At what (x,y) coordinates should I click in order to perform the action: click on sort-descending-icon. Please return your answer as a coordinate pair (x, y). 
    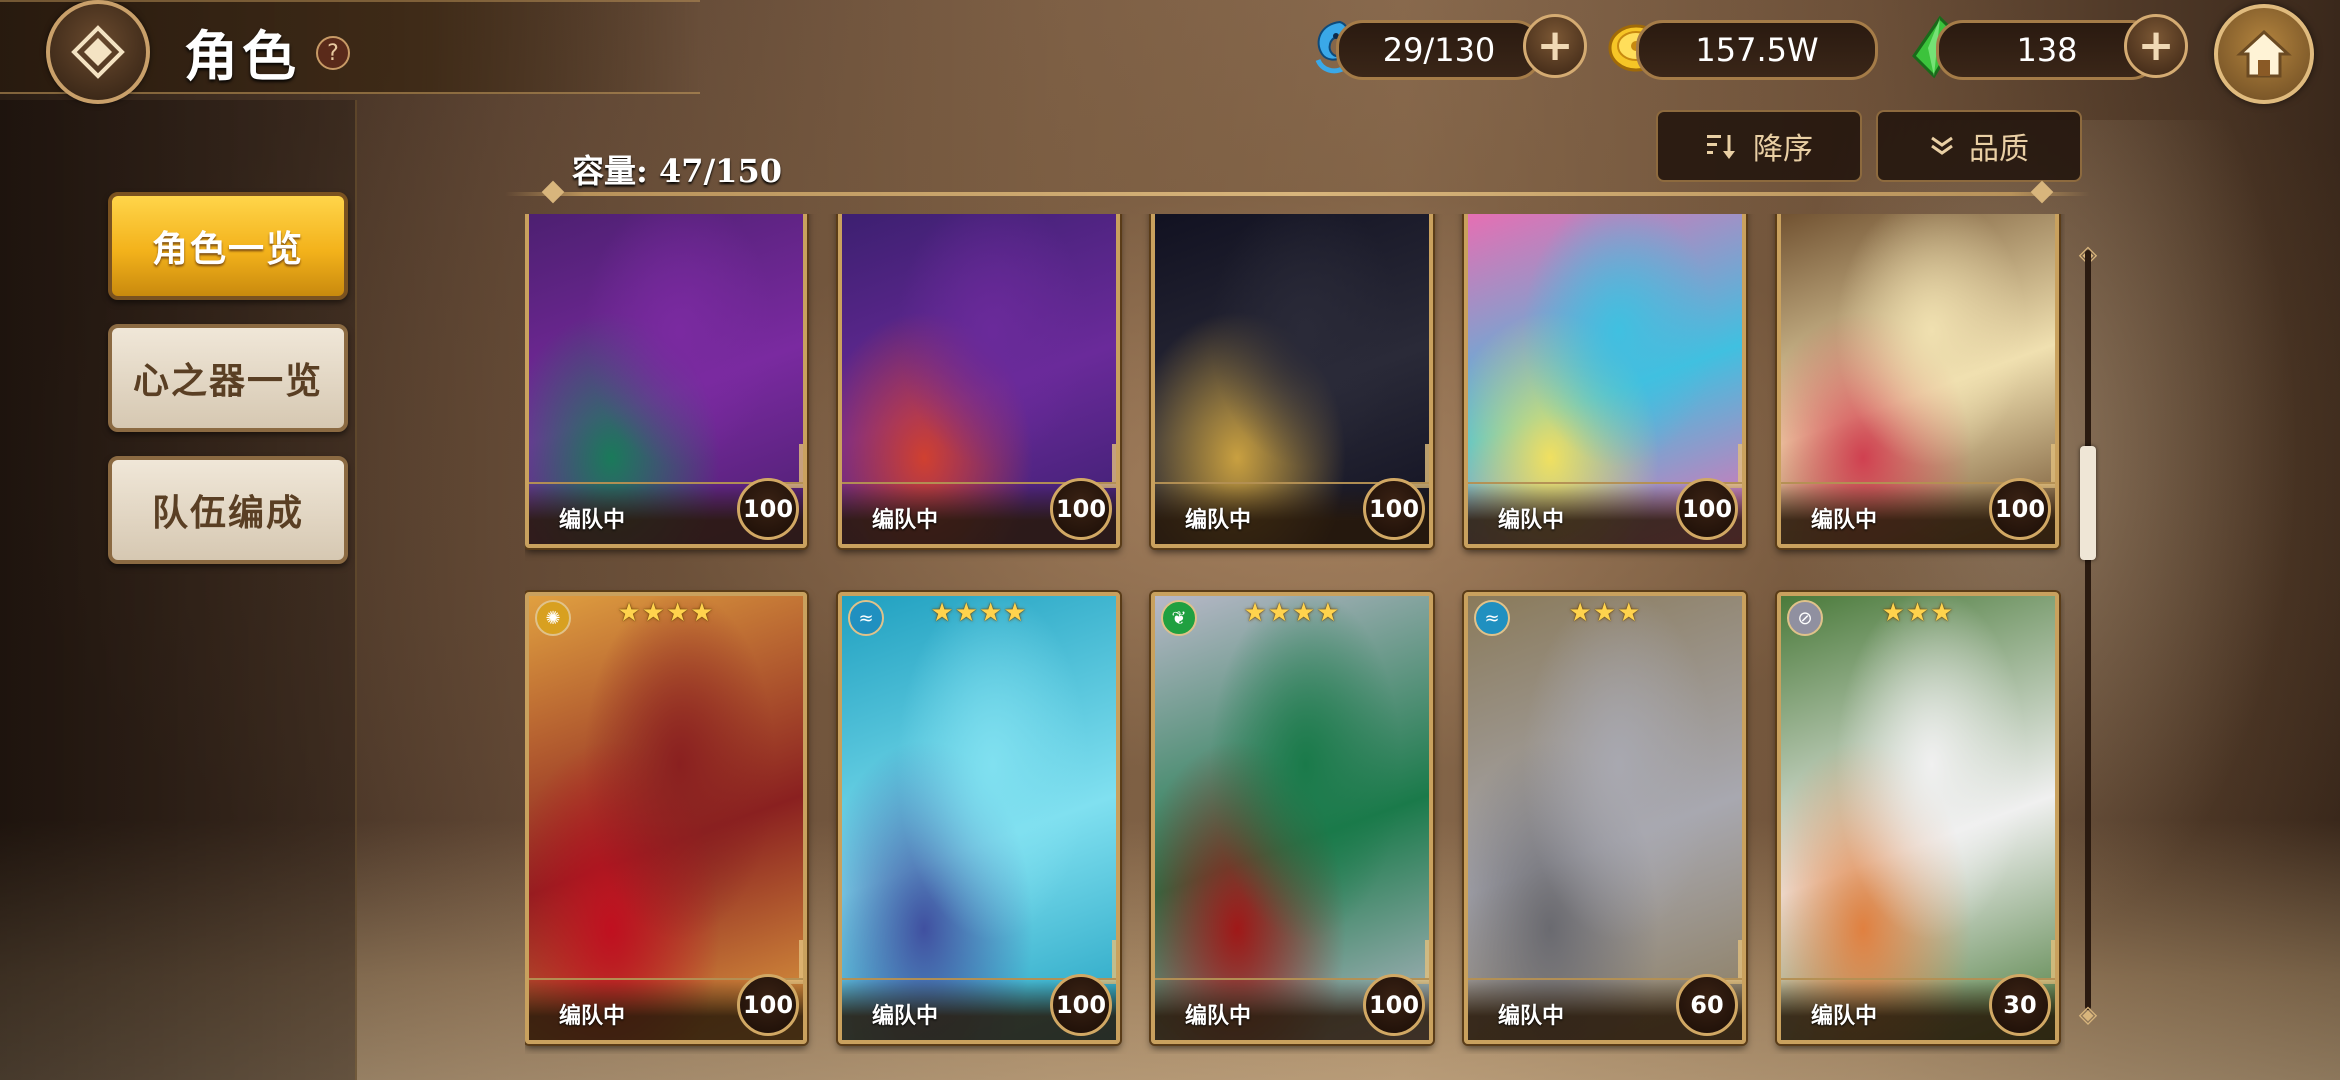
    Looking at the image, I should click on (1721, 147).